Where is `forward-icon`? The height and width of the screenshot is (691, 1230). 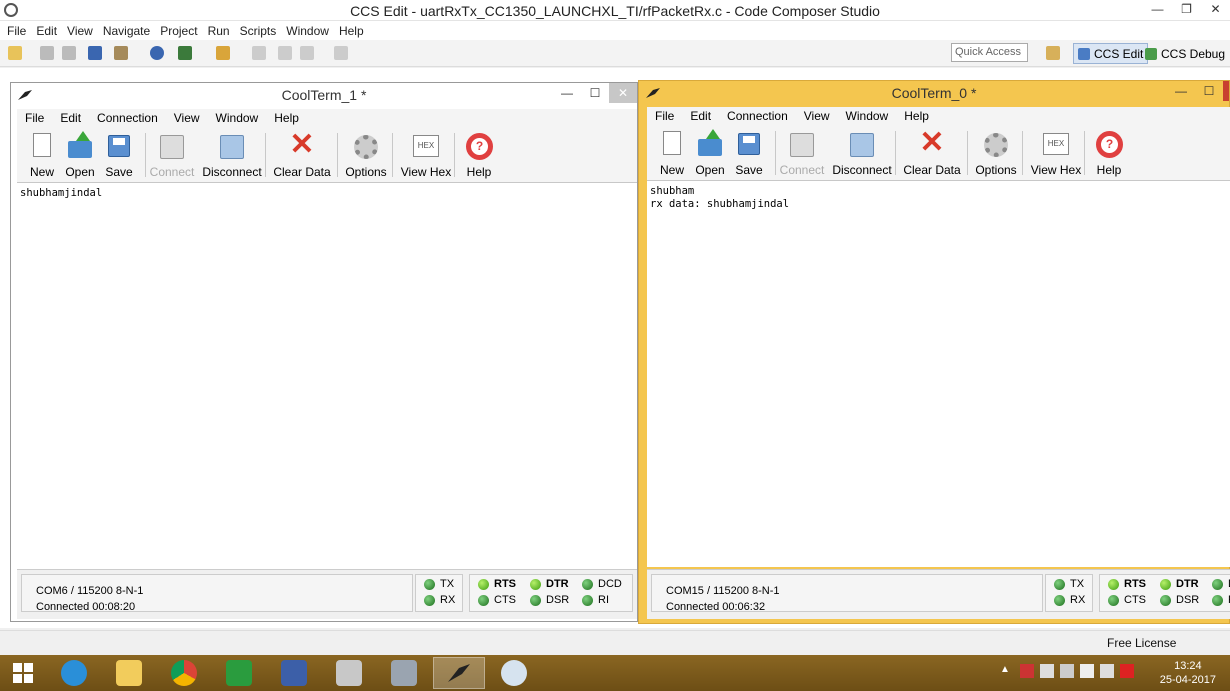
forward-icon is located at coordinates (341, 53).